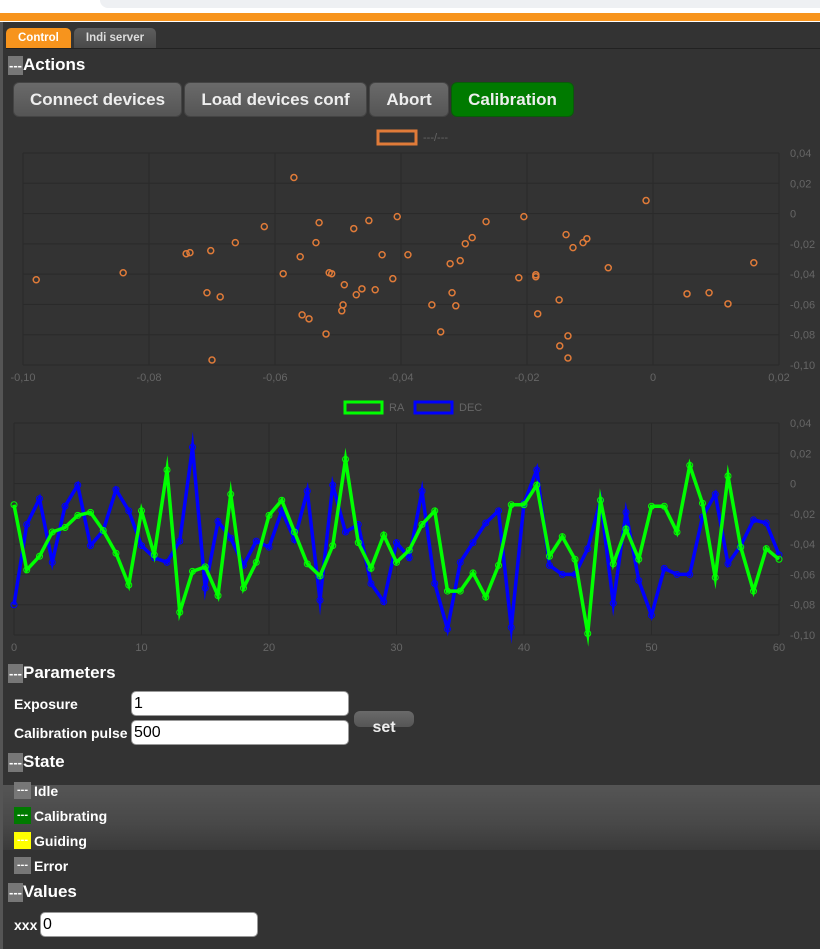  I want to click on calibration-button: Calibration, so click(512, 99).